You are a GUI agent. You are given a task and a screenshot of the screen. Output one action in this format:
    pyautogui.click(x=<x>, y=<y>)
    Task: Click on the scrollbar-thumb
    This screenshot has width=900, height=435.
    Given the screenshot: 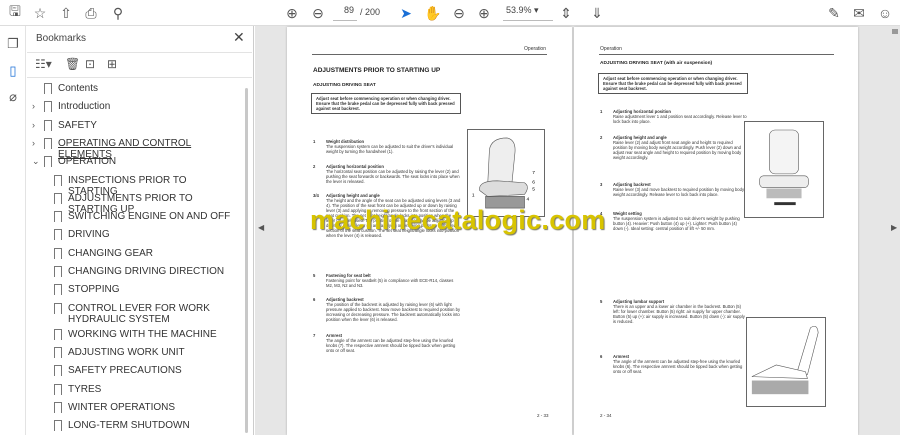 What is the action you would take?
    pyautogui.click(x=895, y=31)
    